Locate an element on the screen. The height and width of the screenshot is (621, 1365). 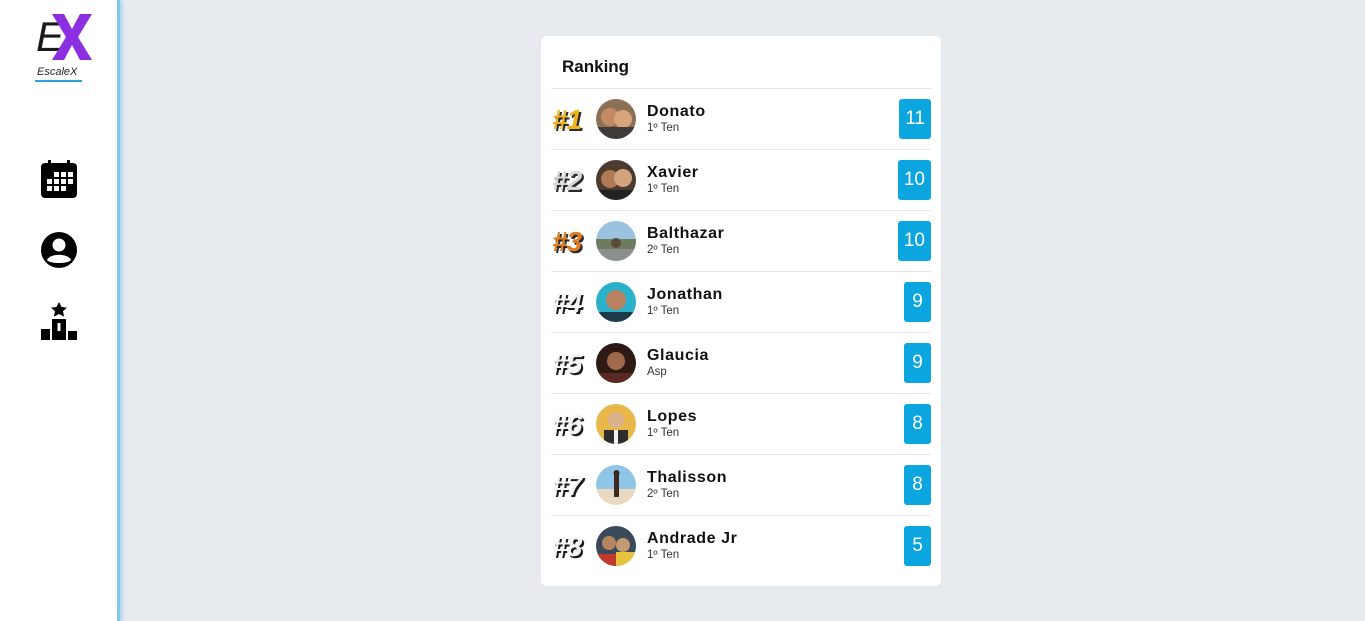
ranking-row: #7 Thalisson 2º Ten 8 is located at coordinates (741, 485).